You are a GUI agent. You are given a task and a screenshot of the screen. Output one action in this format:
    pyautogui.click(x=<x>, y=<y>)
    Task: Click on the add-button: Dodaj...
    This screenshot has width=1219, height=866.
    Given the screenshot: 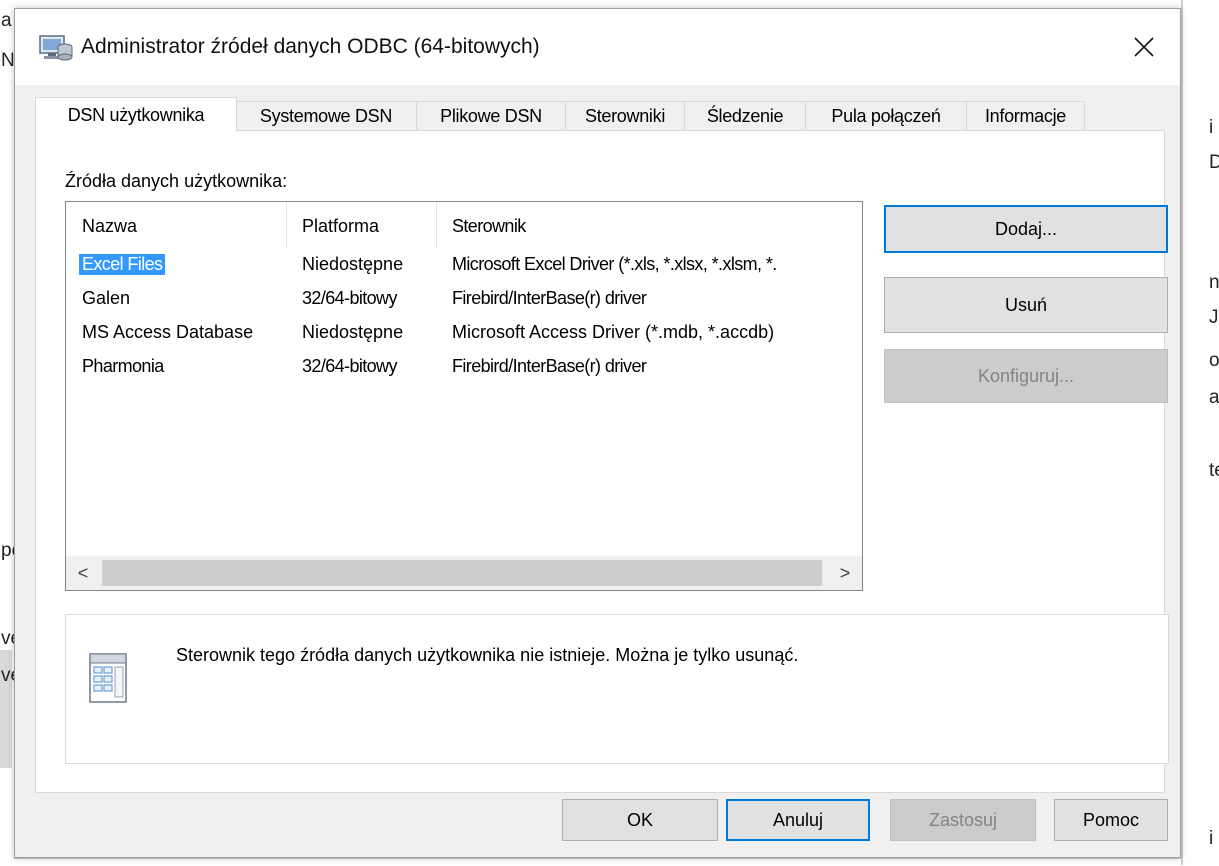 What is the action you would take?
    pyautogui.click(x=1026, y=229)
    